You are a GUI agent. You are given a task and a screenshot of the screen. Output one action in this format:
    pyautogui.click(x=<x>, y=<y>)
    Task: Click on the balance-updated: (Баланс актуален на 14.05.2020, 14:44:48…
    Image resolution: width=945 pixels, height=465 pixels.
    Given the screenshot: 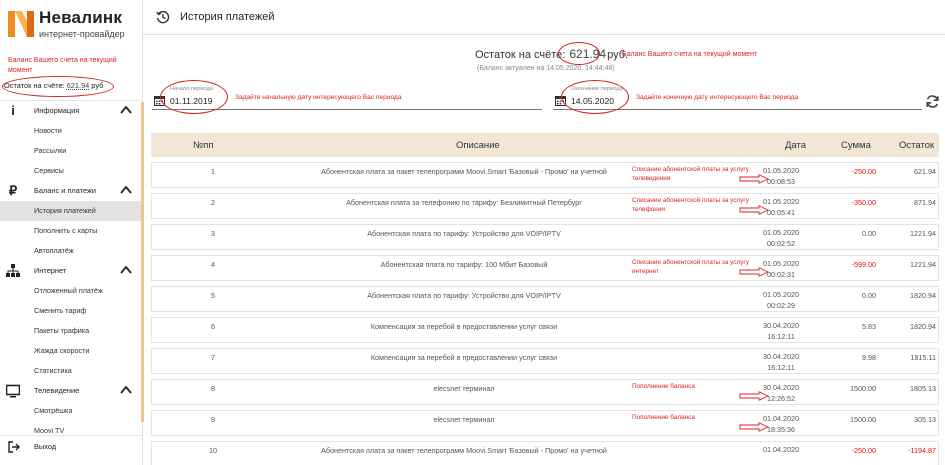 What is the action you would take?
    pyautogui.click(x=546, y=68)
    